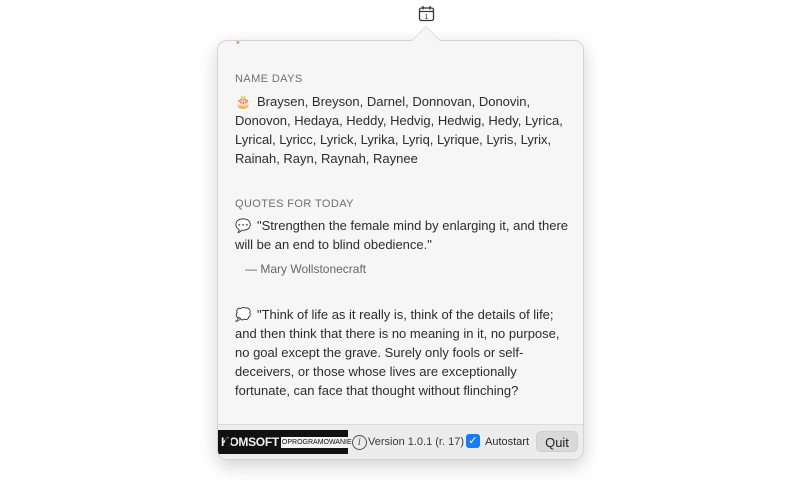 The height and width of the screenshot is (500, 800). What do you see at coordinates (243, 314) in the screenshot?
I see `thought-bubble-icon: 💭` at bounding box center [243, 314].